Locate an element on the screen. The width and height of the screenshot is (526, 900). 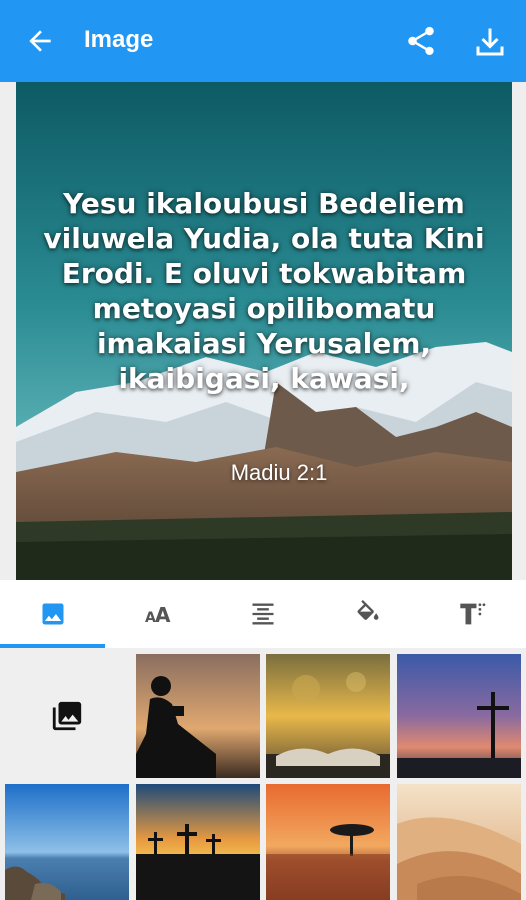
share-icon is located at coordinates (421, 41).